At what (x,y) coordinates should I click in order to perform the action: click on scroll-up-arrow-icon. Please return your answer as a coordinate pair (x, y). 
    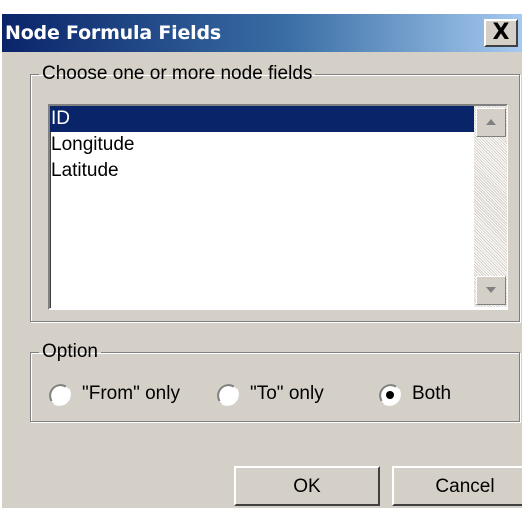
    Looking at the image, I should click on (491, 122).